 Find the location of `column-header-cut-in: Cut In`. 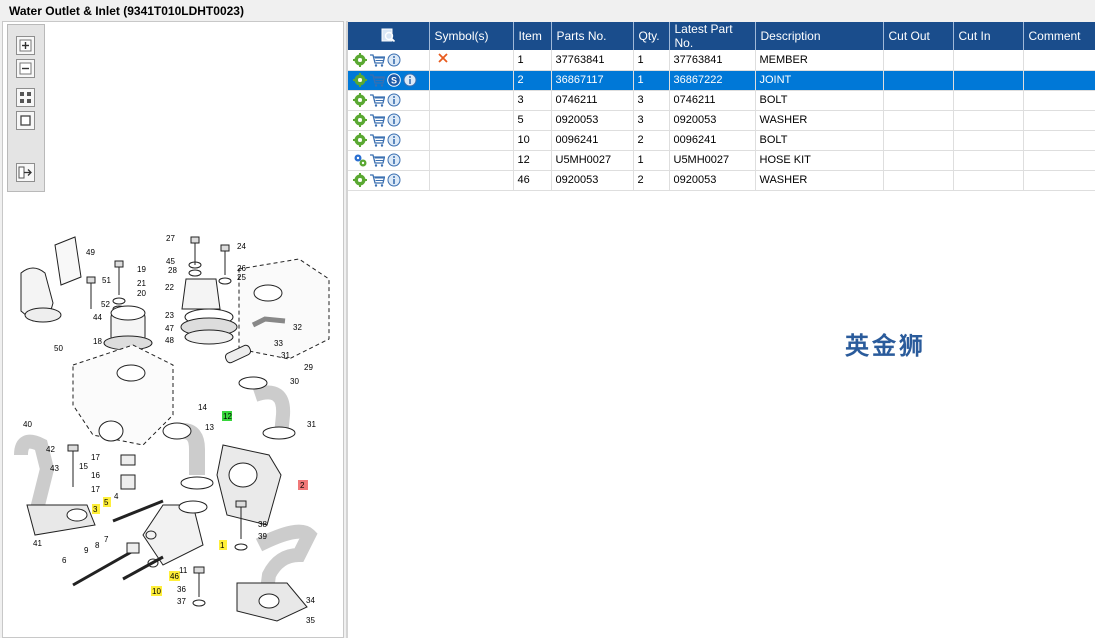

column-header-cut-in: Cut In is located at coordinates (988, 36).